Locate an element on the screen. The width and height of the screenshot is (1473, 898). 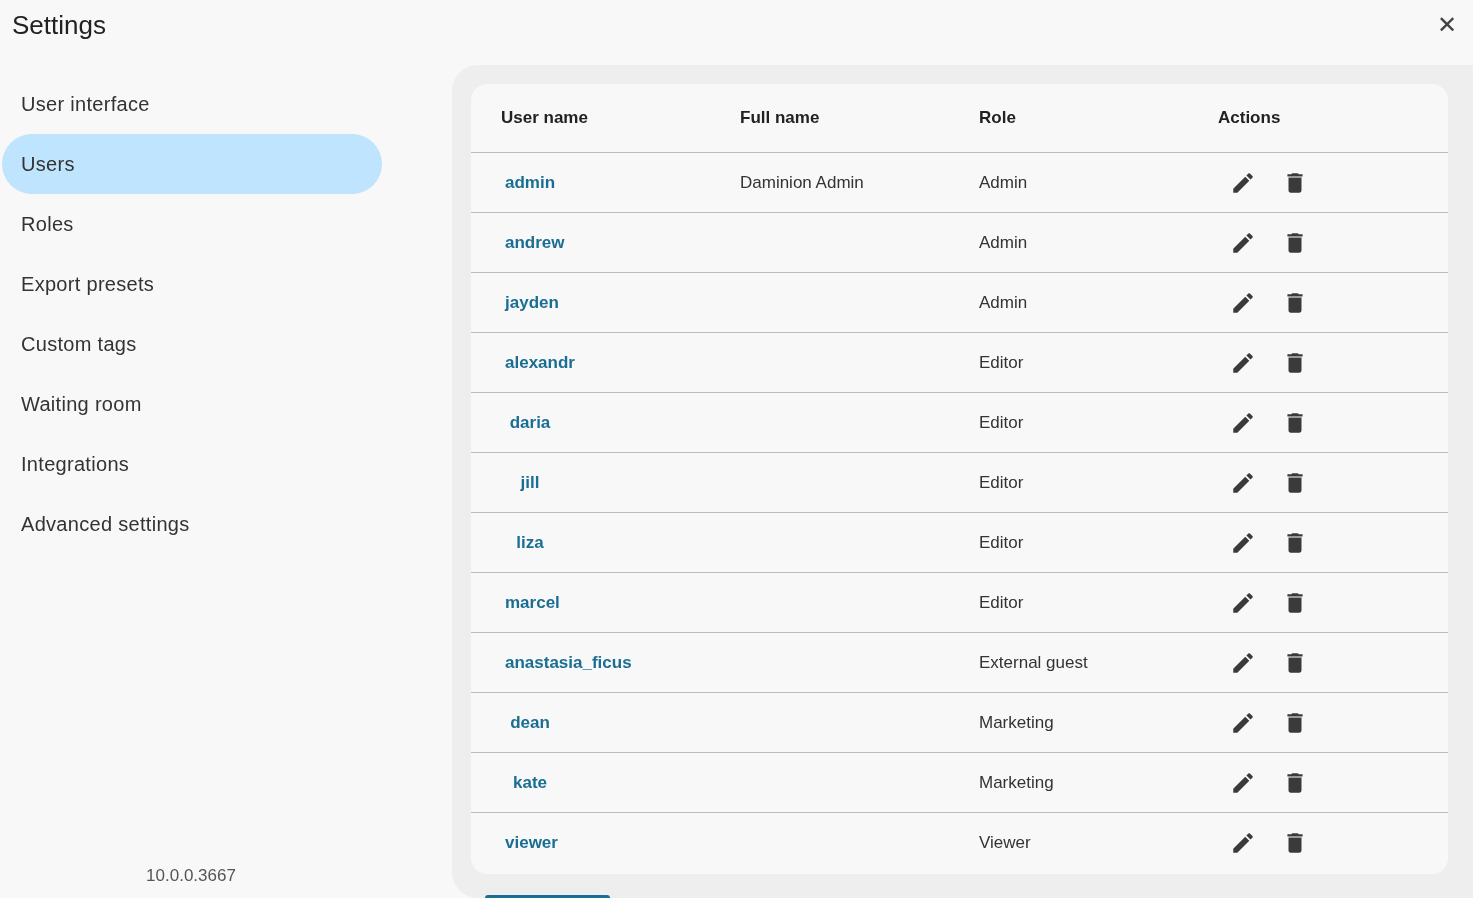
column-header: Role is located at coordinates (997, 118).